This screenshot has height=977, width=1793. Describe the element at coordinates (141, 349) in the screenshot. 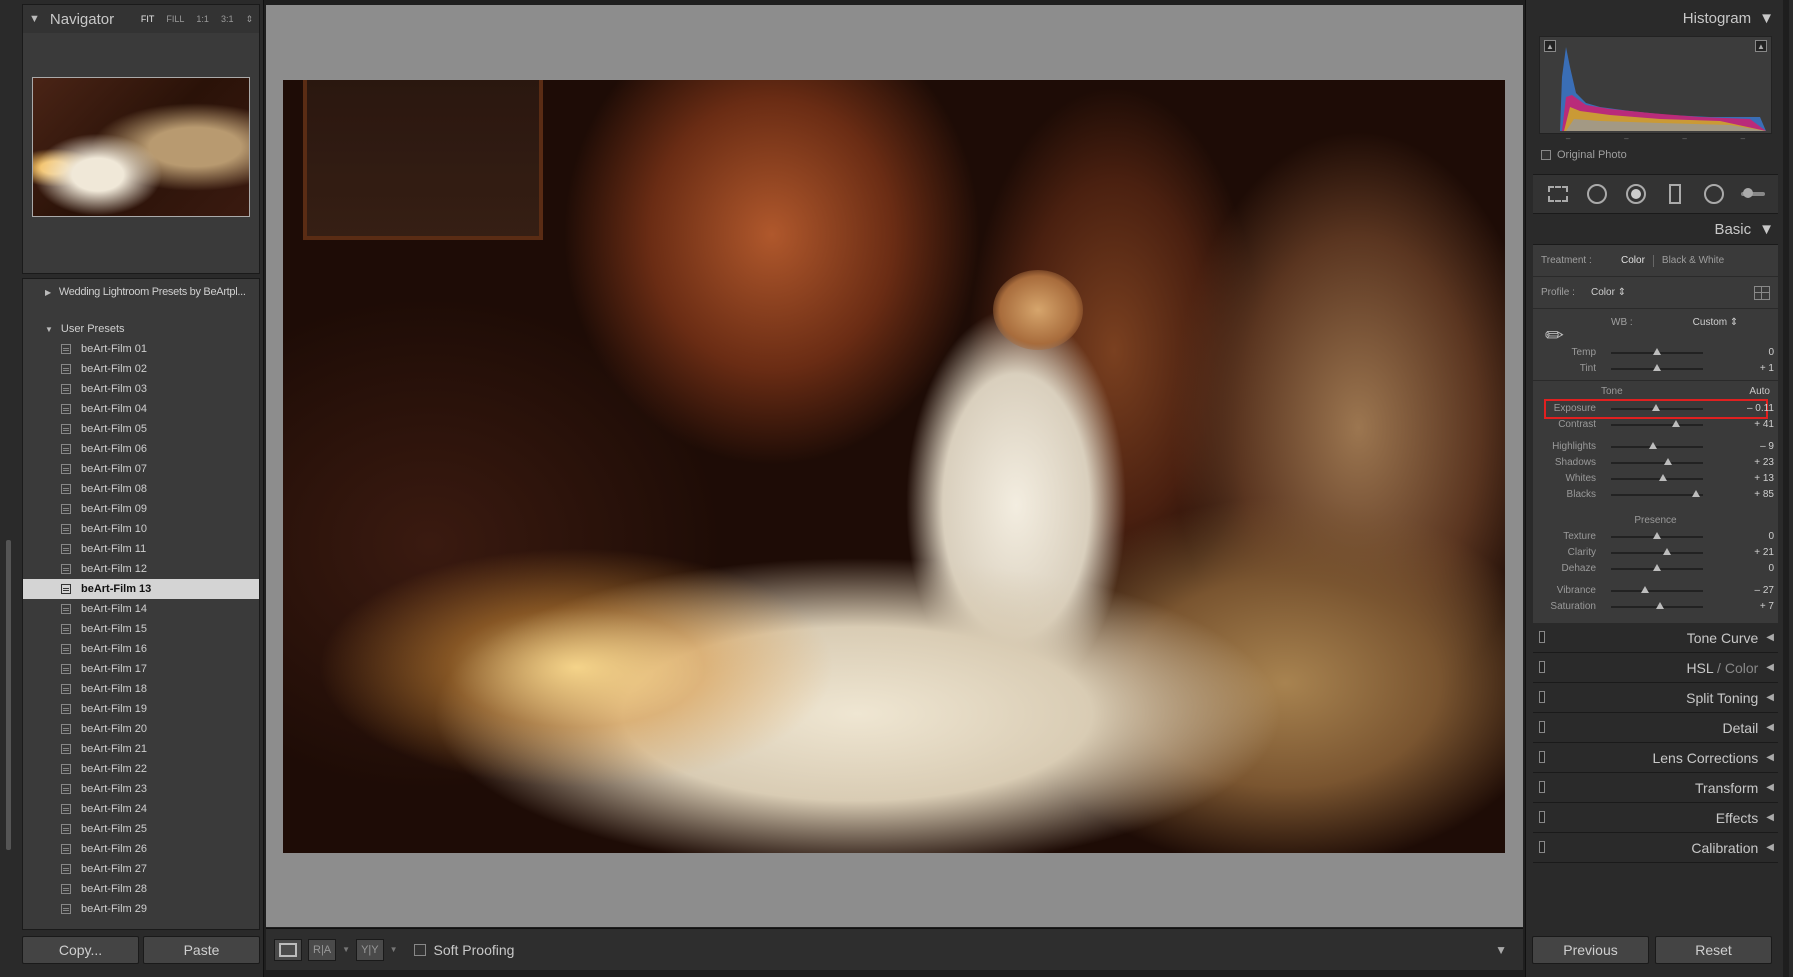

I see `preset-item: beArt-Film 01` at that location.